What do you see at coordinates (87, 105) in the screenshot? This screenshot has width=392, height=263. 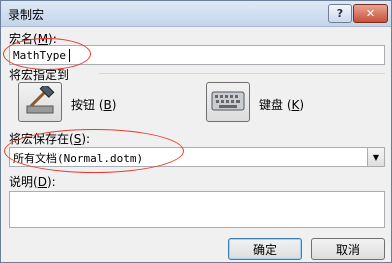 I see `button-option-prefix: 按钮 (` at bounding box center [87, 105].